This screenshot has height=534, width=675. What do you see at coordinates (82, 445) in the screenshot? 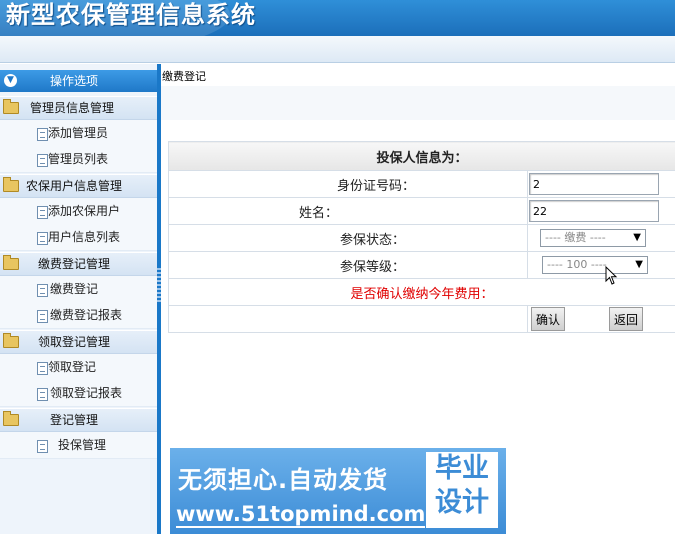
I see `sidebar-item-label: 投保管理` at bounding box center [82, 445].